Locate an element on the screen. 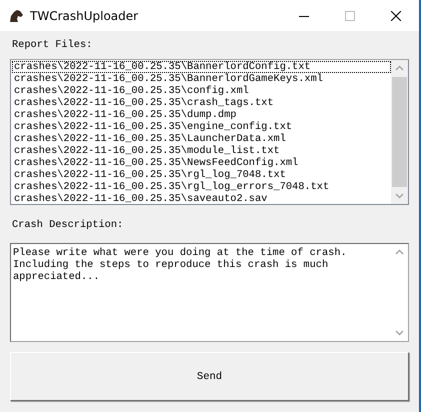  window-title: TWCrashUploader is located at coordinates (85, 15).